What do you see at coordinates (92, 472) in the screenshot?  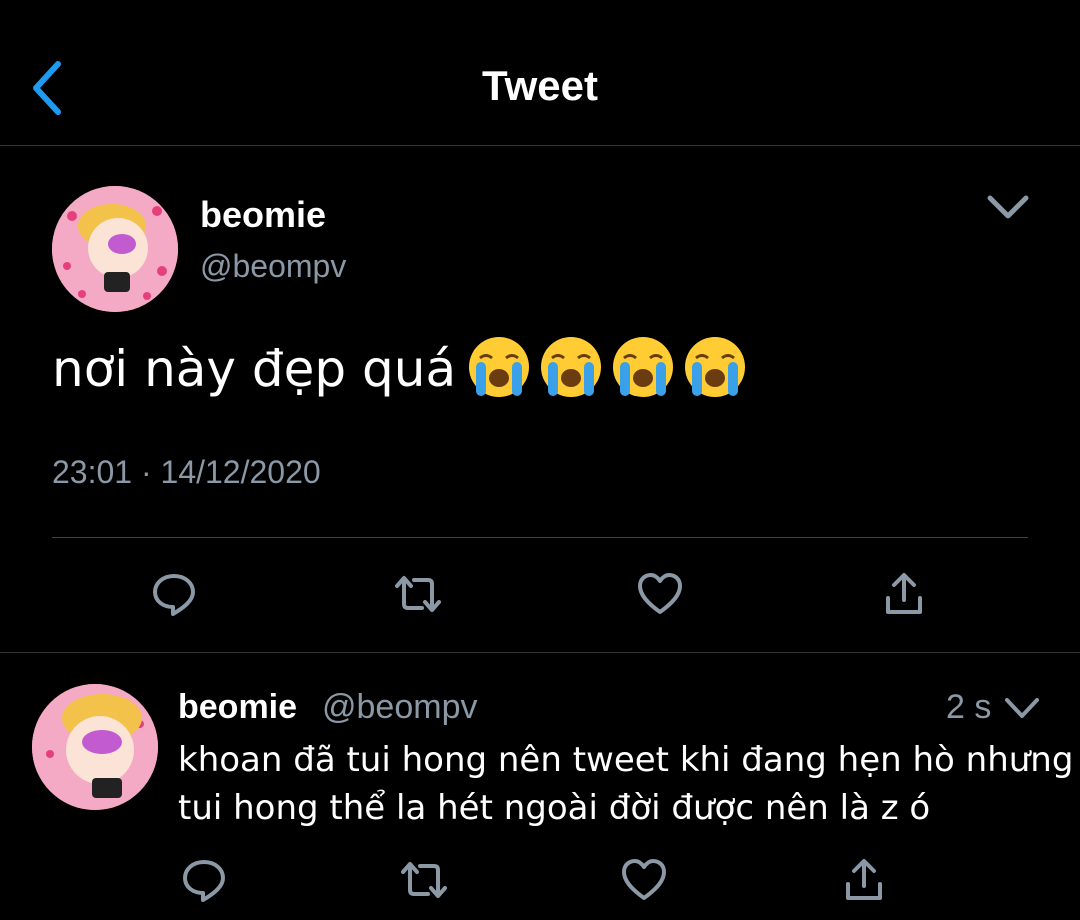 I see `tweet-time: 23:01` at bounding box center [92, 472].